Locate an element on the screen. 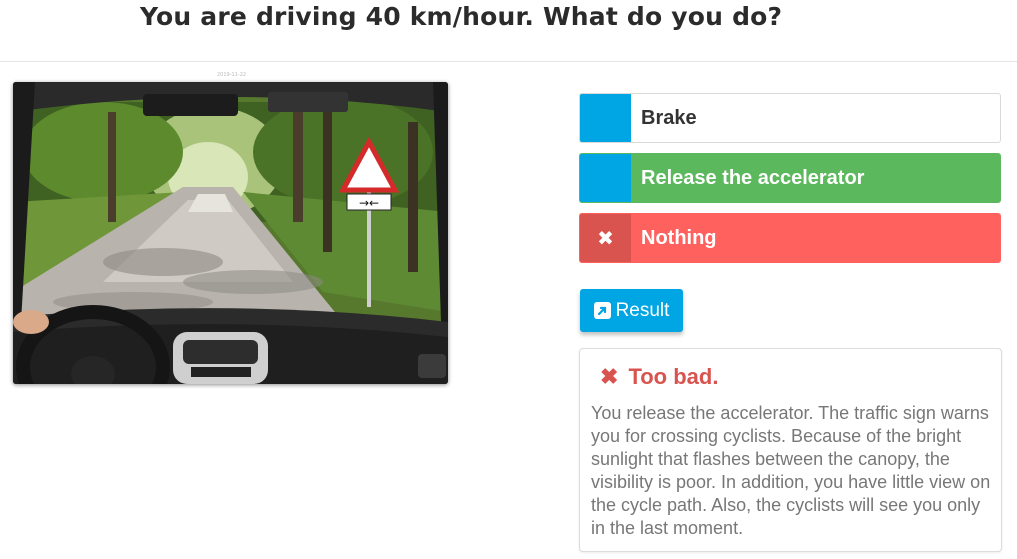 The width and height of the screenshot is (1017, 559). photo-caption: 2019-11-22 is located at coordinates (232, 75).